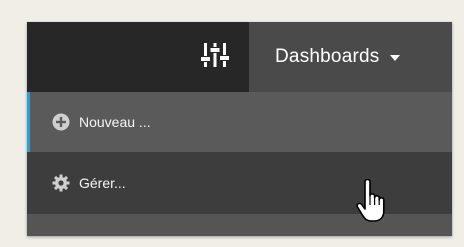  I want to click on sliders-icon, so click(215, 57).